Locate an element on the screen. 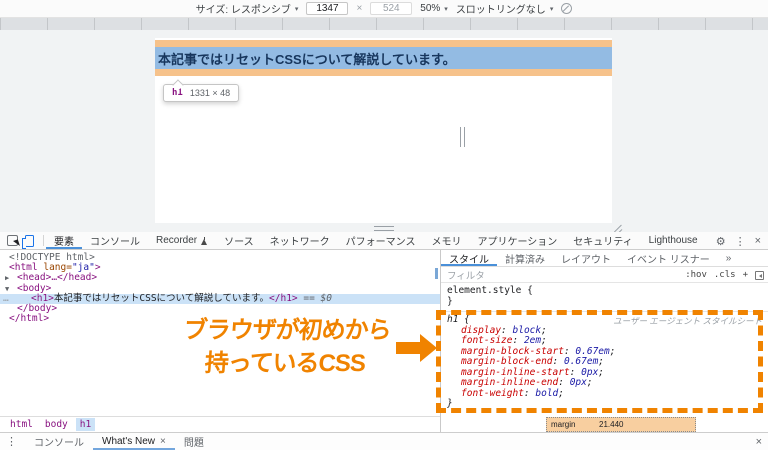  drawer-tab-whats-new: What's New × is located at coordinates (134, 441).